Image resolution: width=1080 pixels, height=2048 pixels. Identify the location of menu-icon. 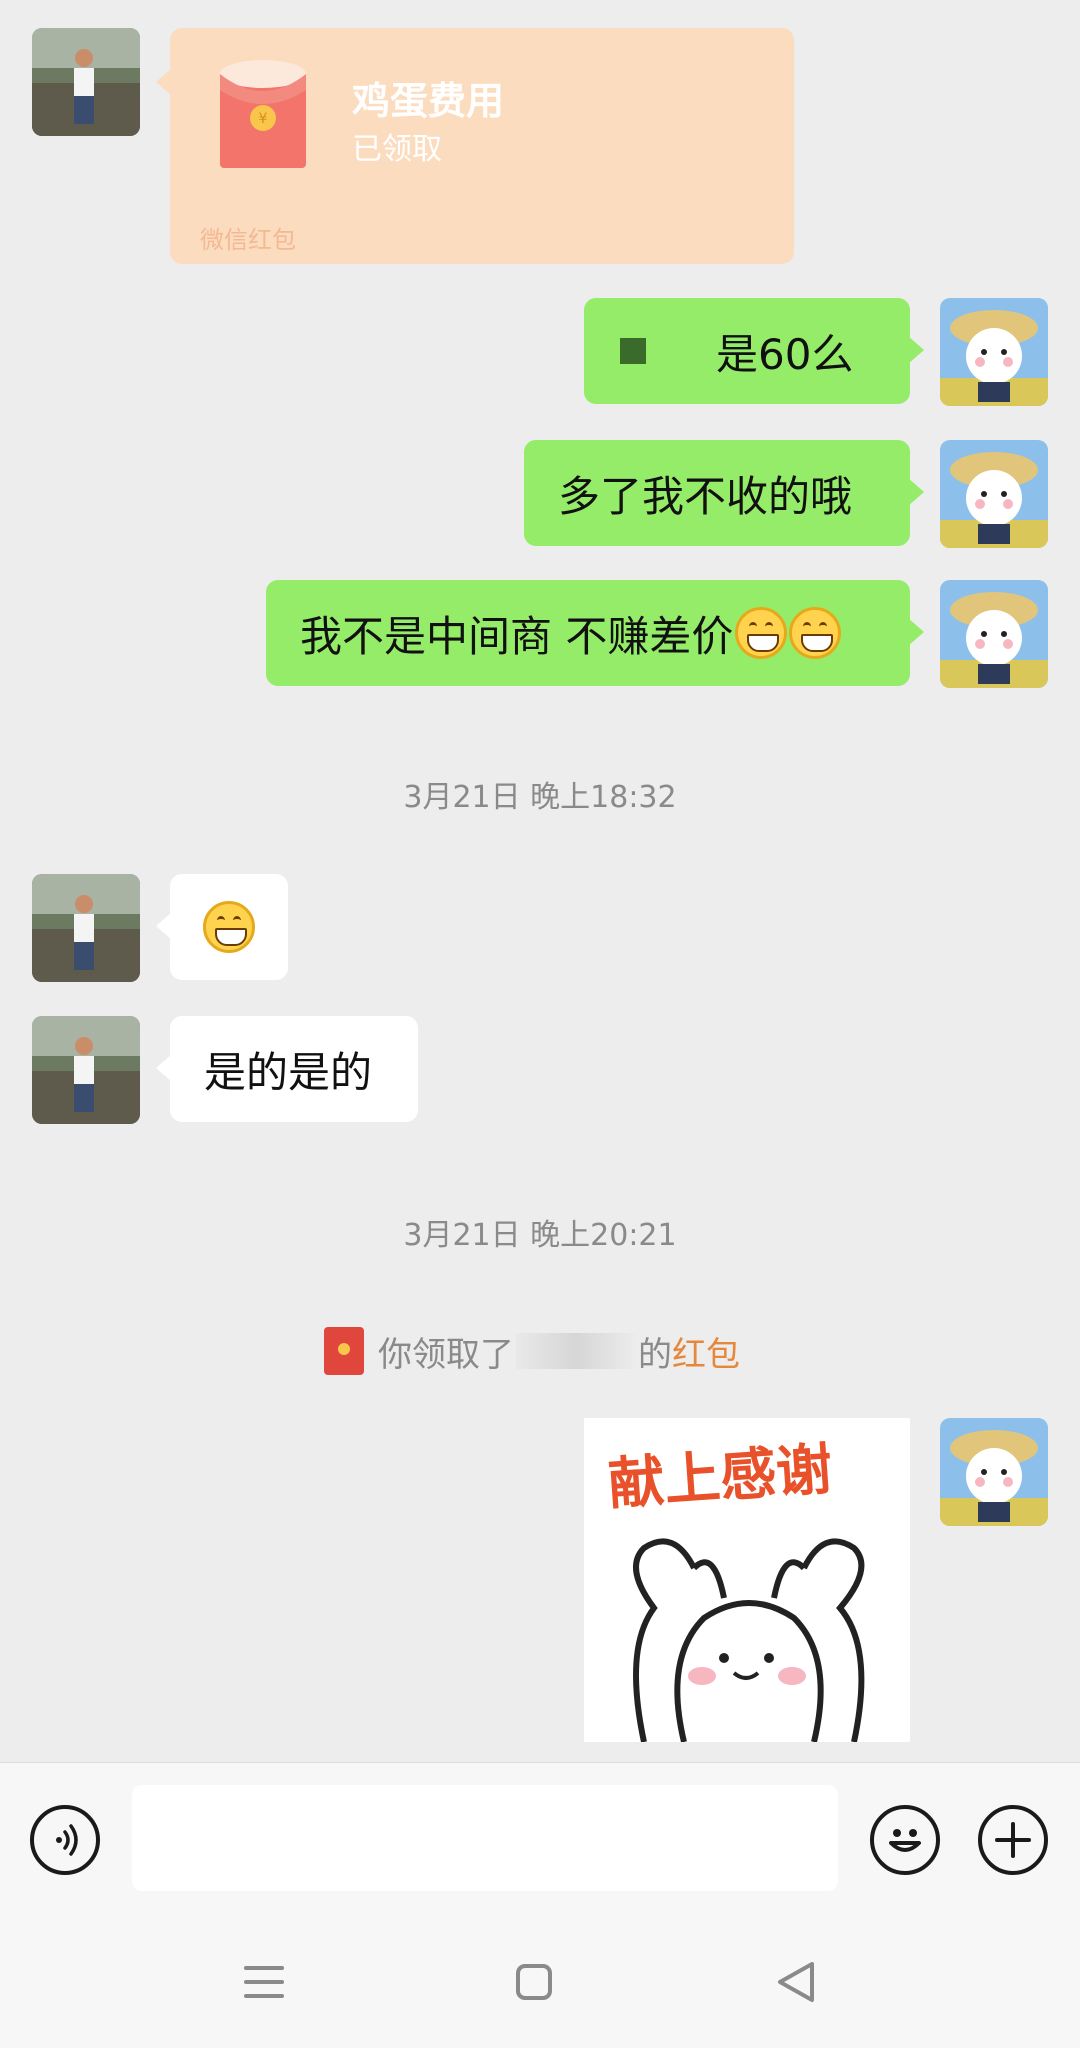
(264, 1984).